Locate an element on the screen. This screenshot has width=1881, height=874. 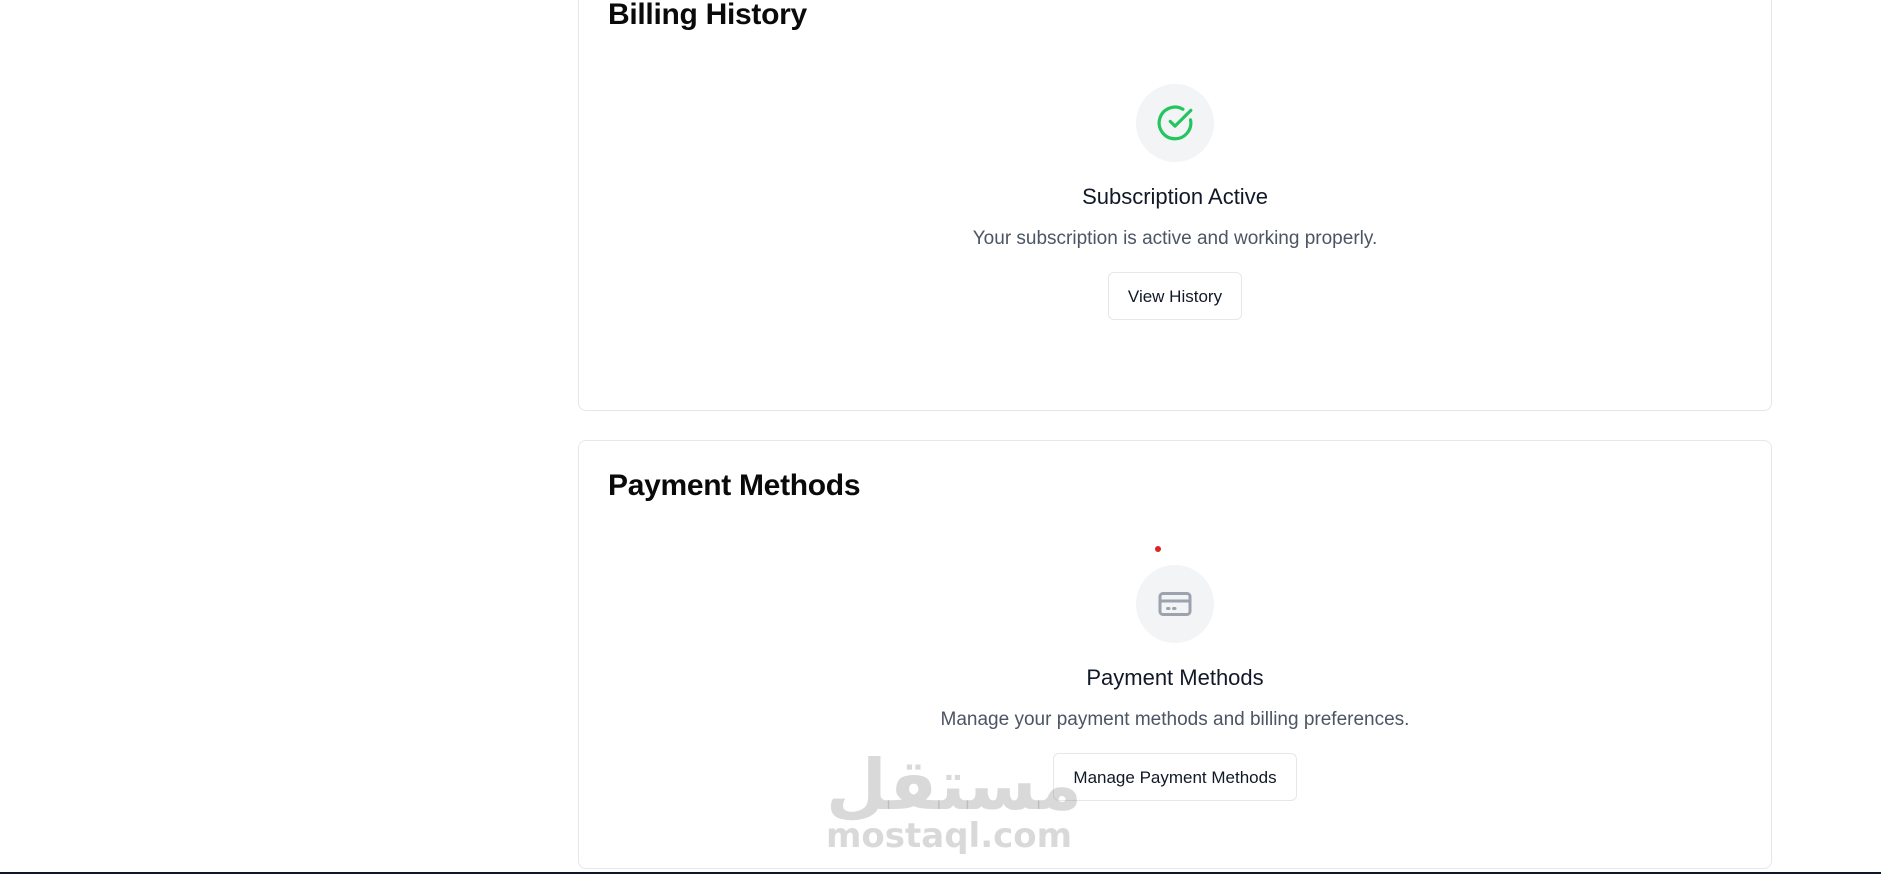
check-circle-icon is located at coordinates (1175, 123).